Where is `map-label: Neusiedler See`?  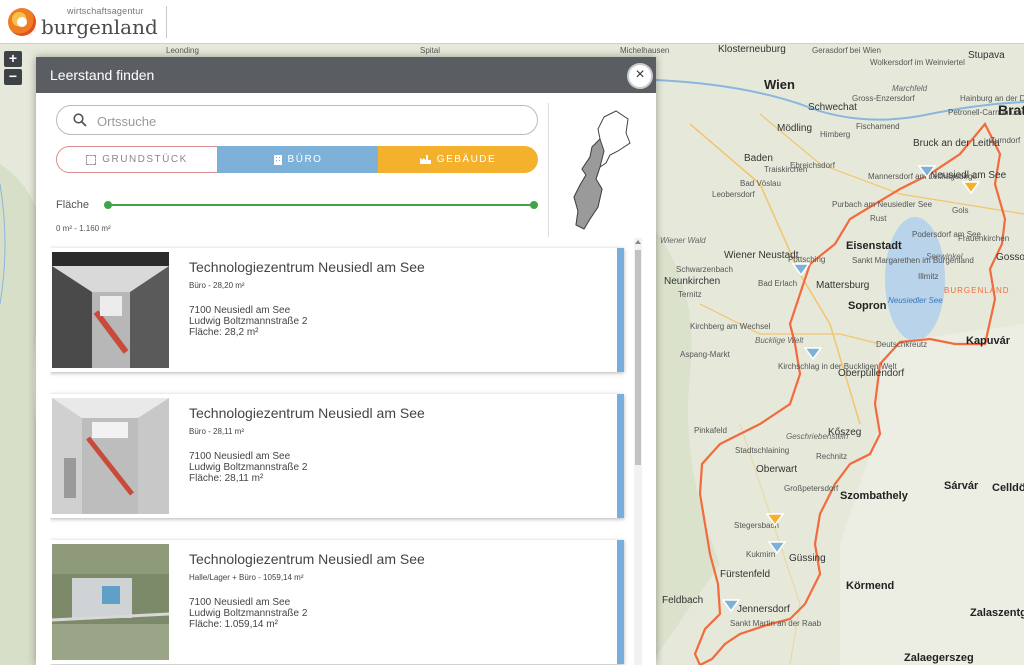 map-label: Neusiedler See is located at coordinates (915, 300).